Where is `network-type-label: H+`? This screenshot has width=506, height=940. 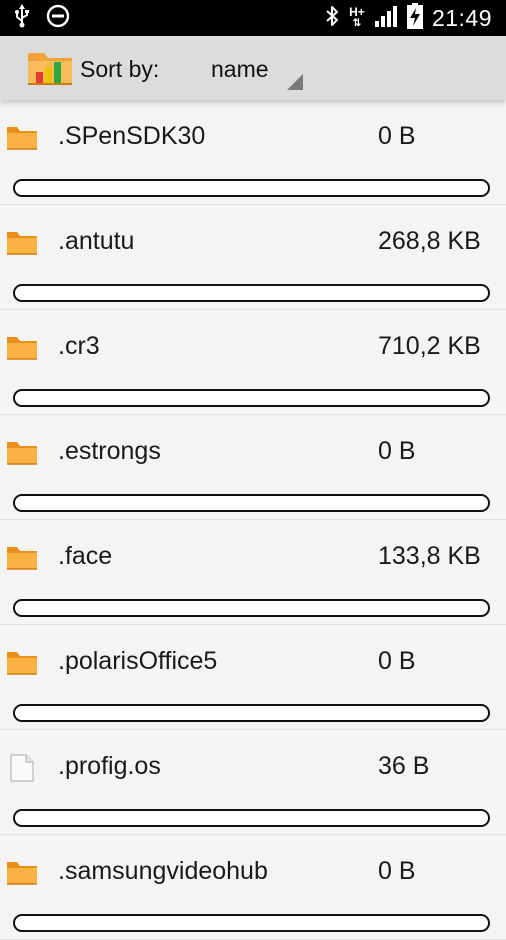
network-type-label: H+ is located at coordinates (357, 12).